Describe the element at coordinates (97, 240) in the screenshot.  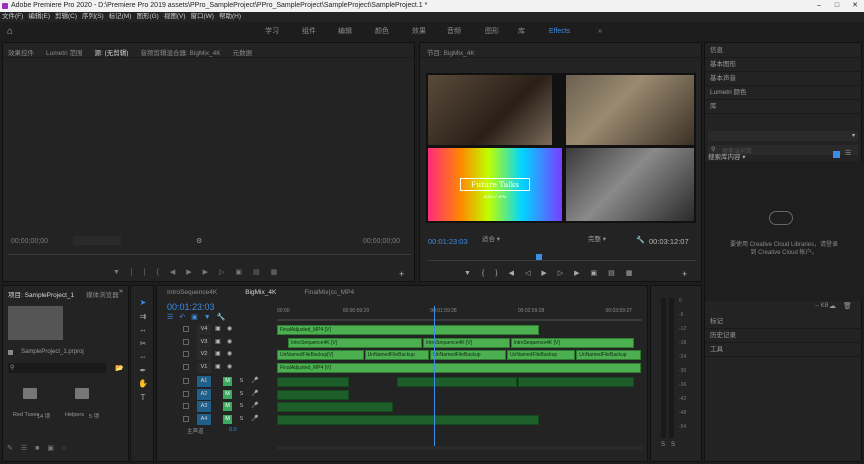
I see `source-zoom-select` at that location.